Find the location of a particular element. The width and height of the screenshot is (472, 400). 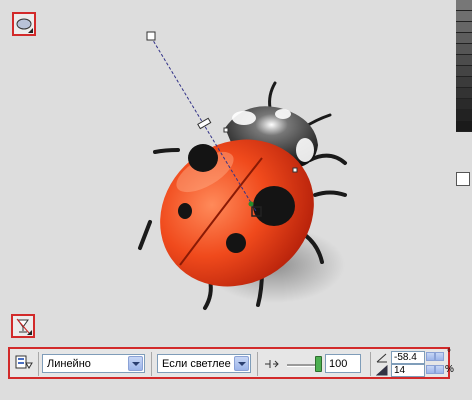

edge-pad-value: 14 is located at coordinates (400, 370).